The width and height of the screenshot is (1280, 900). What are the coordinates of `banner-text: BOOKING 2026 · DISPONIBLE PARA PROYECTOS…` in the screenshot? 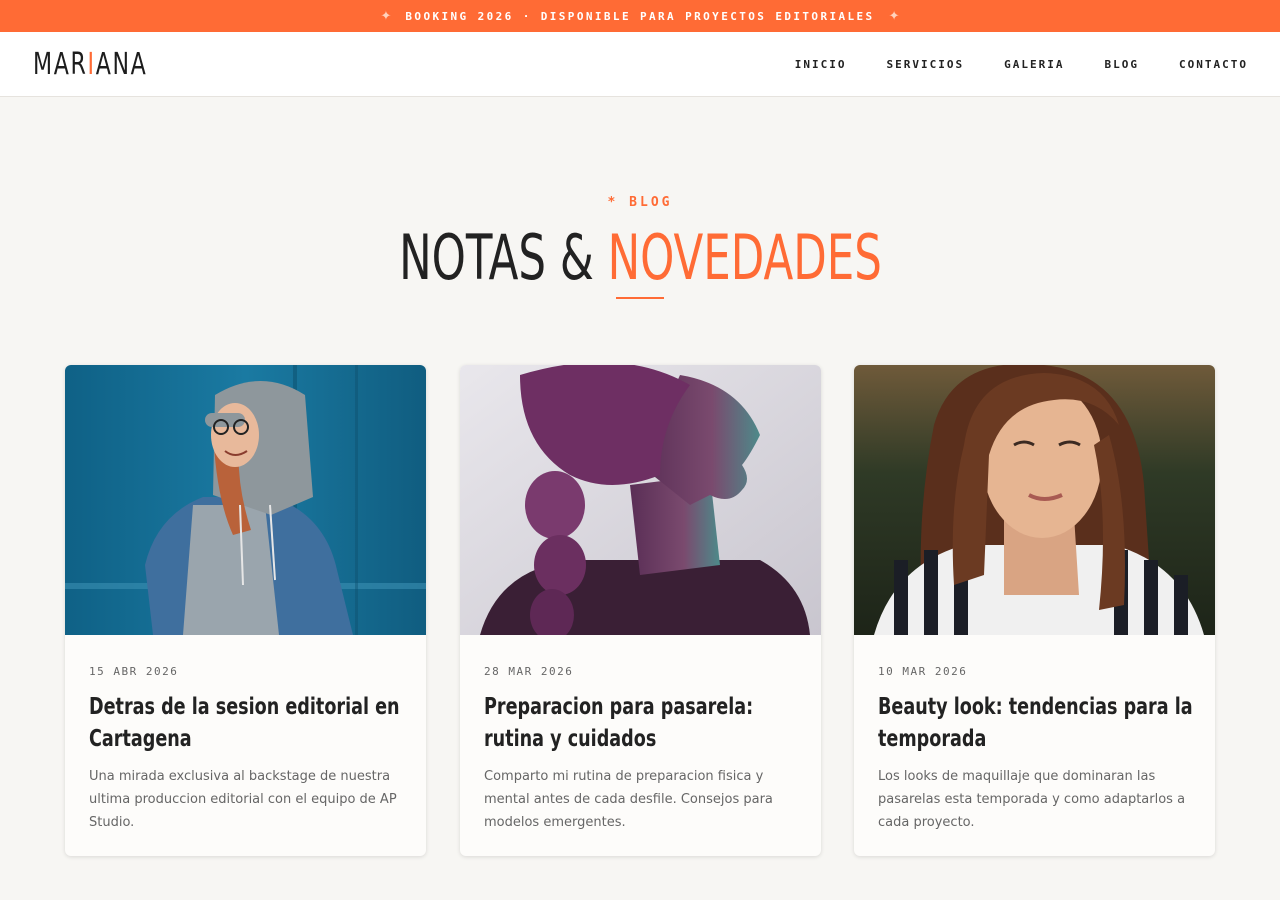 It's located at (640, 16).